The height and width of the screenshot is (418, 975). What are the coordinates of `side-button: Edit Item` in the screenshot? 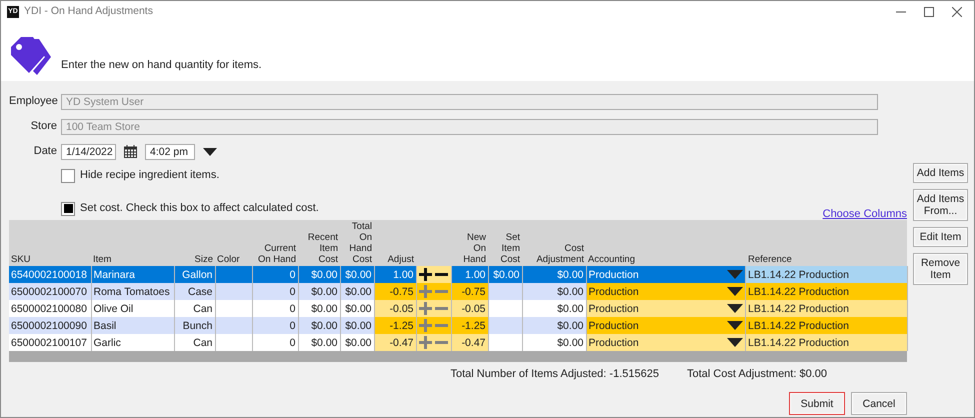 It's located at (940, 237).